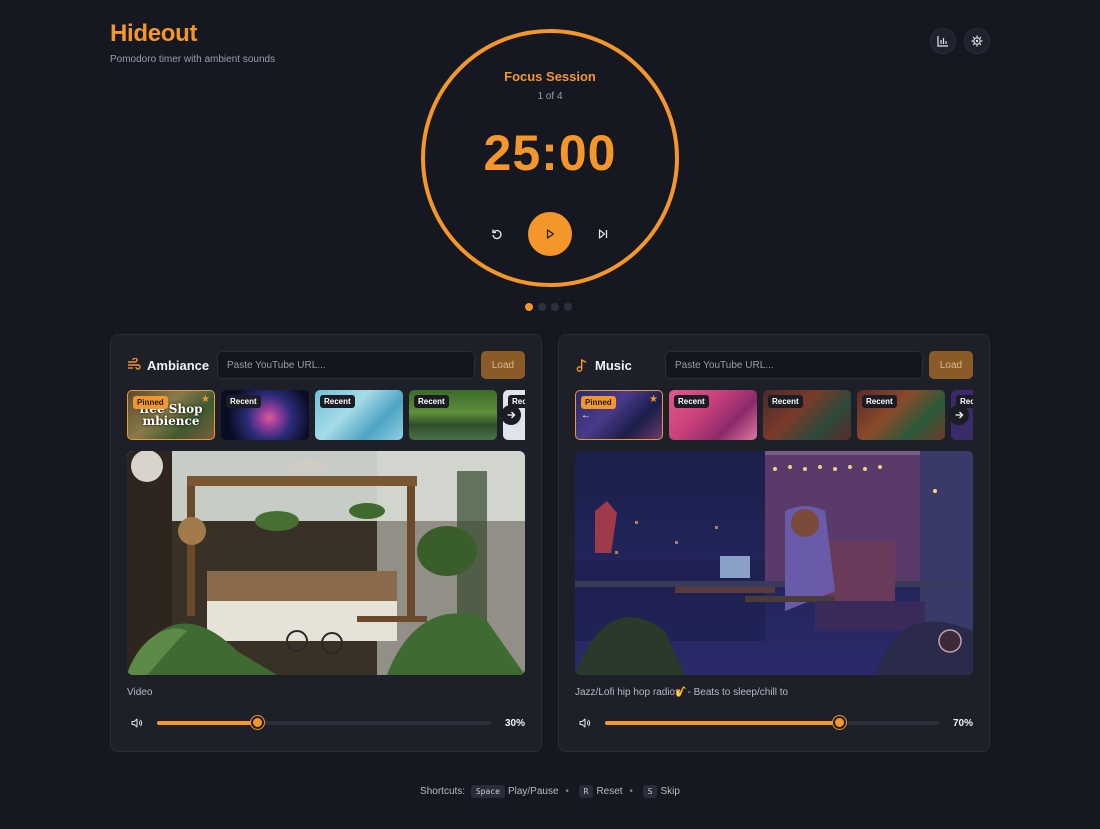 The image size is (1100, 829). Describe the element at coordinates (613, 365) in the screenshot. I see `music-title: Music` at that location.